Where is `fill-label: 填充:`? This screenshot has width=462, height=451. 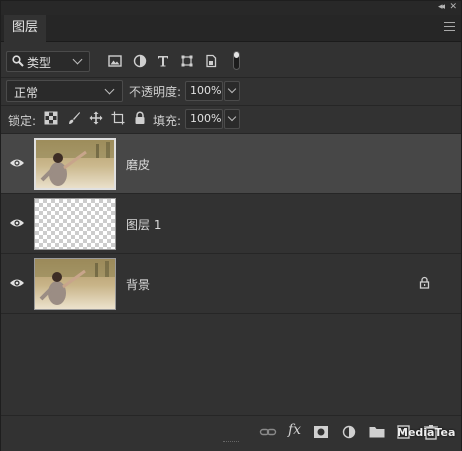 fill-label: 填充: is located at coordinates (167, 121).